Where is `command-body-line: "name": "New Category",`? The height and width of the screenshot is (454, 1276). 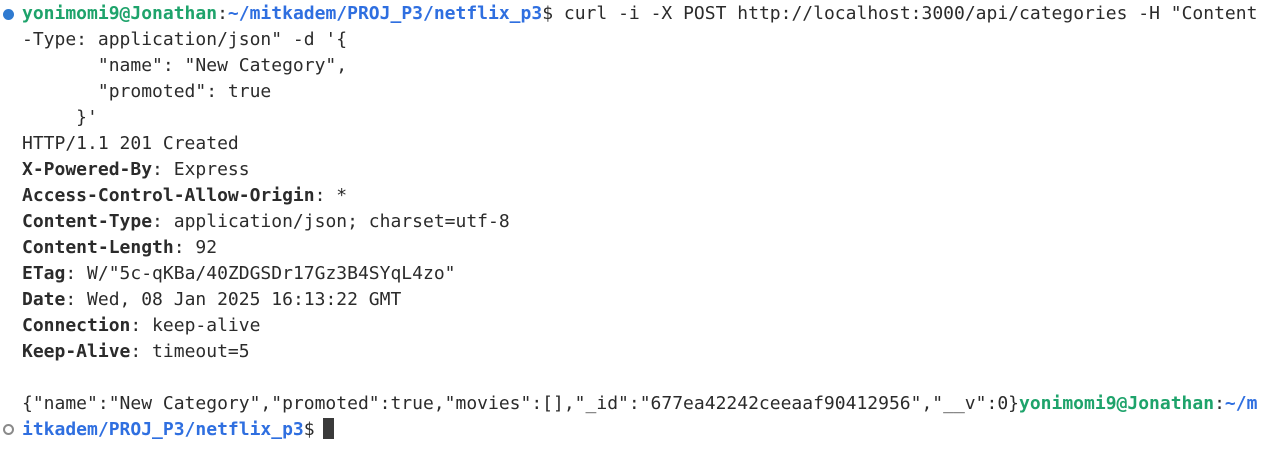
command-body-line: "name": "New Category", is located at coordinates (185, 65).